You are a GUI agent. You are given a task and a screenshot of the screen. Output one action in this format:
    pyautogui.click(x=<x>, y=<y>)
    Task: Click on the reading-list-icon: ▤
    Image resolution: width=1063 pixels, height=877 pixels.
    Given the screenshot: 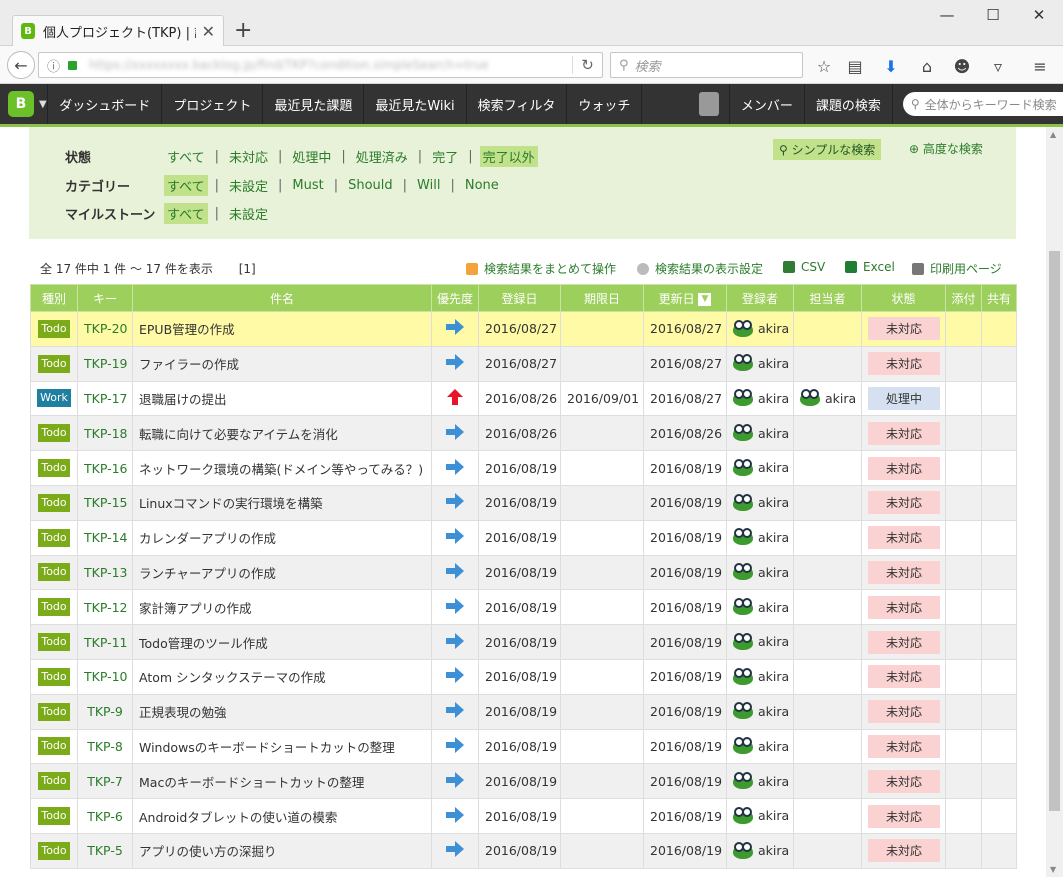 What is the action you would take?
    pyautogui.click(x=855, y=66)
    